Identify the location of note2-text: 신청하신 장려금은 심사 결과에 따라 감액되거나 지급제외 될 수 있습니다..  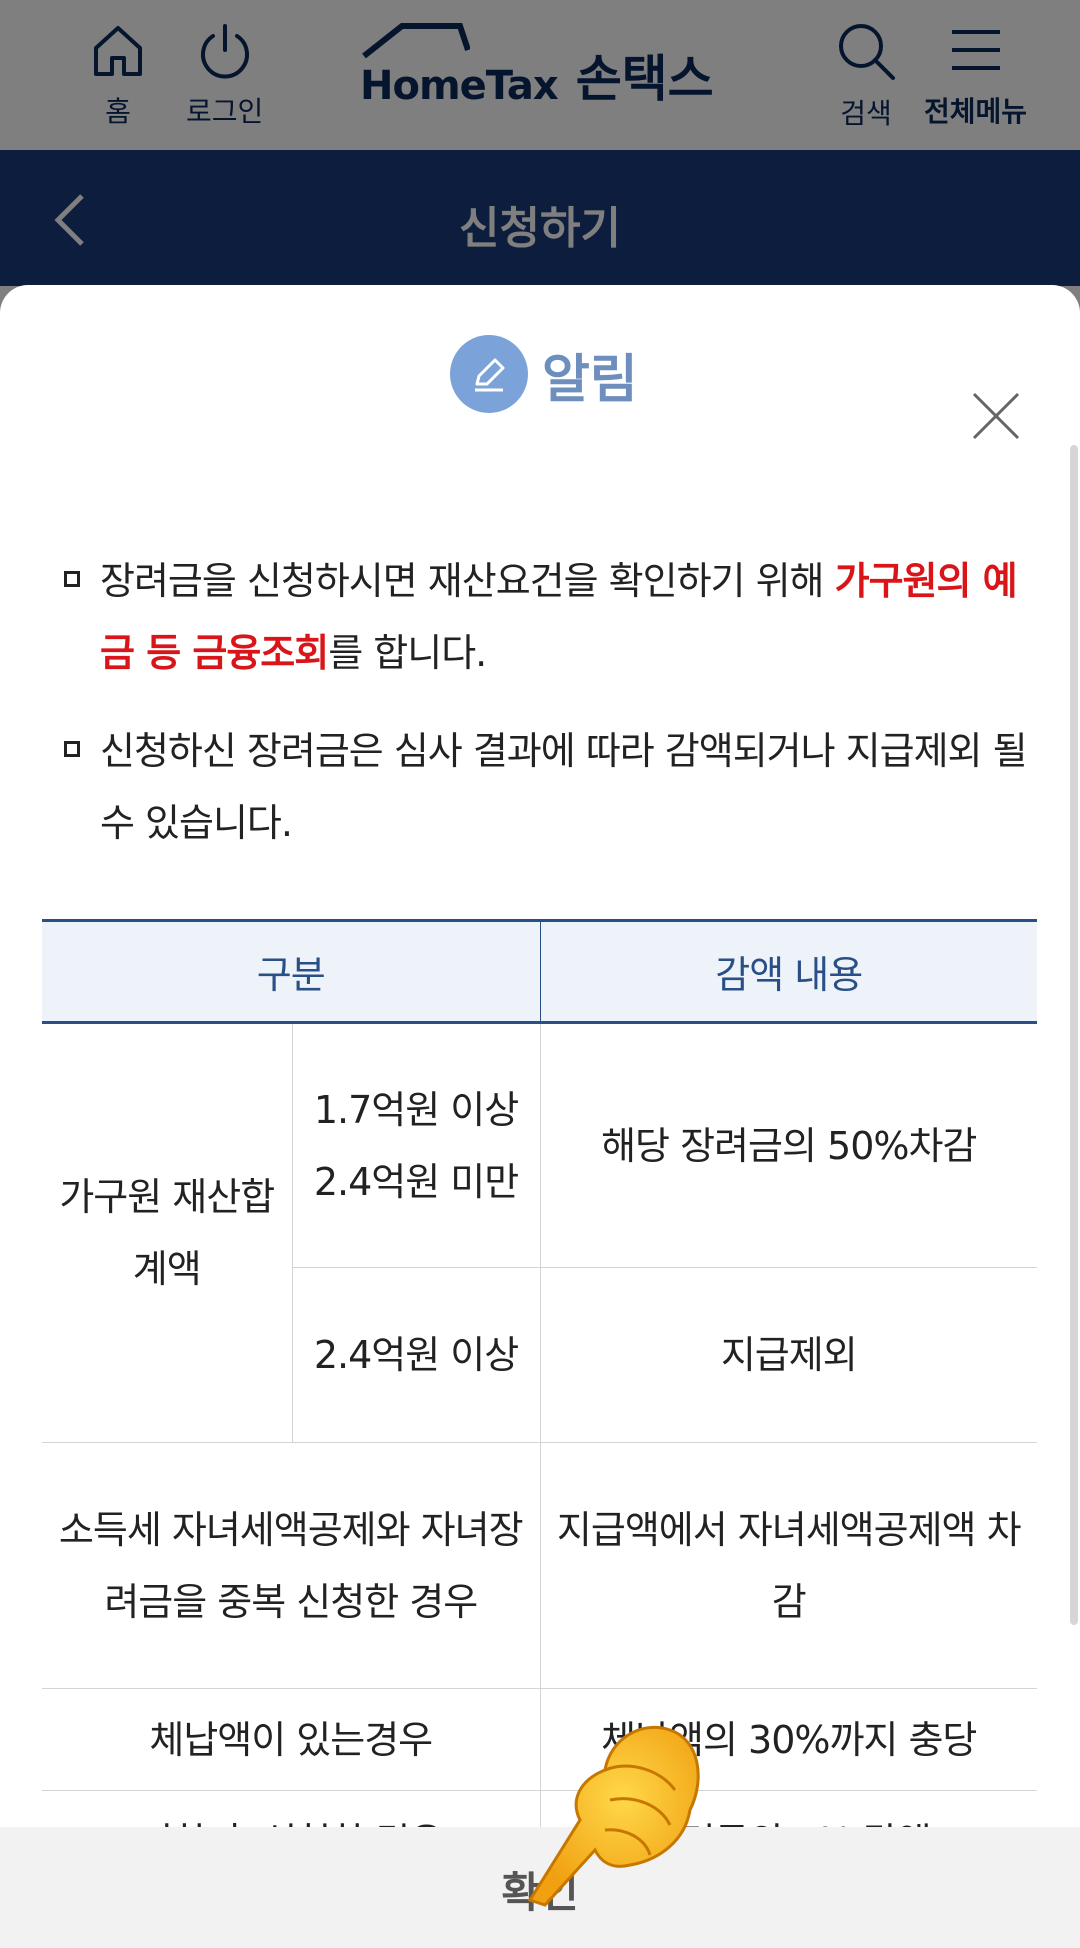
(564, 787).